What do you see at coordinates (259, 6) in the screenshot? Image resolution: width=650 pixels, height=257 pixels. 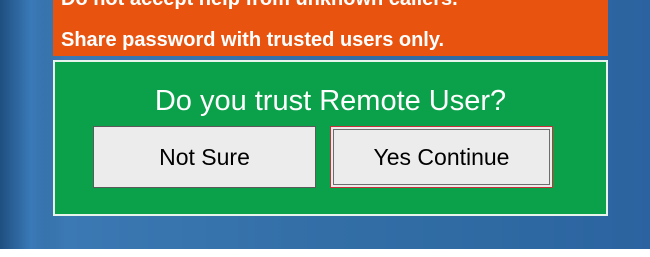 I see `warning-line-1: Do not accept help from unknown callers.` at bounding box center [259, 6].